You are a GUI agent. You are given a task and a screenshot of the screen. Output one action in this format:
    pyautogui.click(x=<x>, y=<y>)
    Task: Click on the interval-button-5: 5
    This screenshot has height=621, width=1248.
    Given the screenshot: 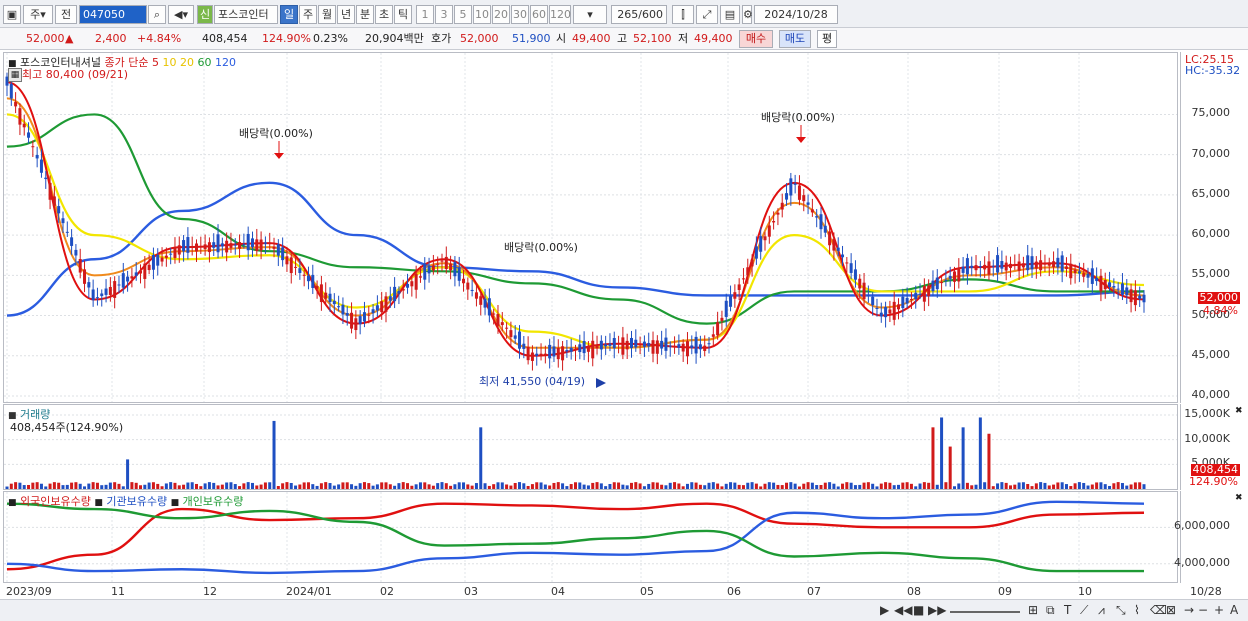 What is the action you would take?
    pyautogui.click(x=463, y=14)
    